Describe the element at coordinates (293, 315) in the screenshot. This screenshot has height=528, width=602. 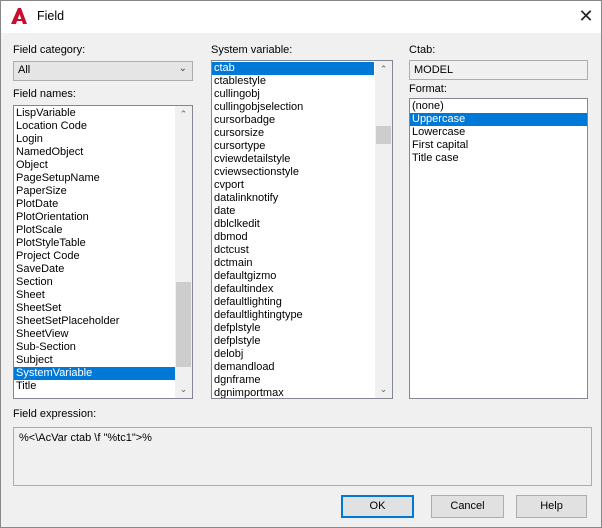
I see `list-item: defaultlightingtype` at that location.